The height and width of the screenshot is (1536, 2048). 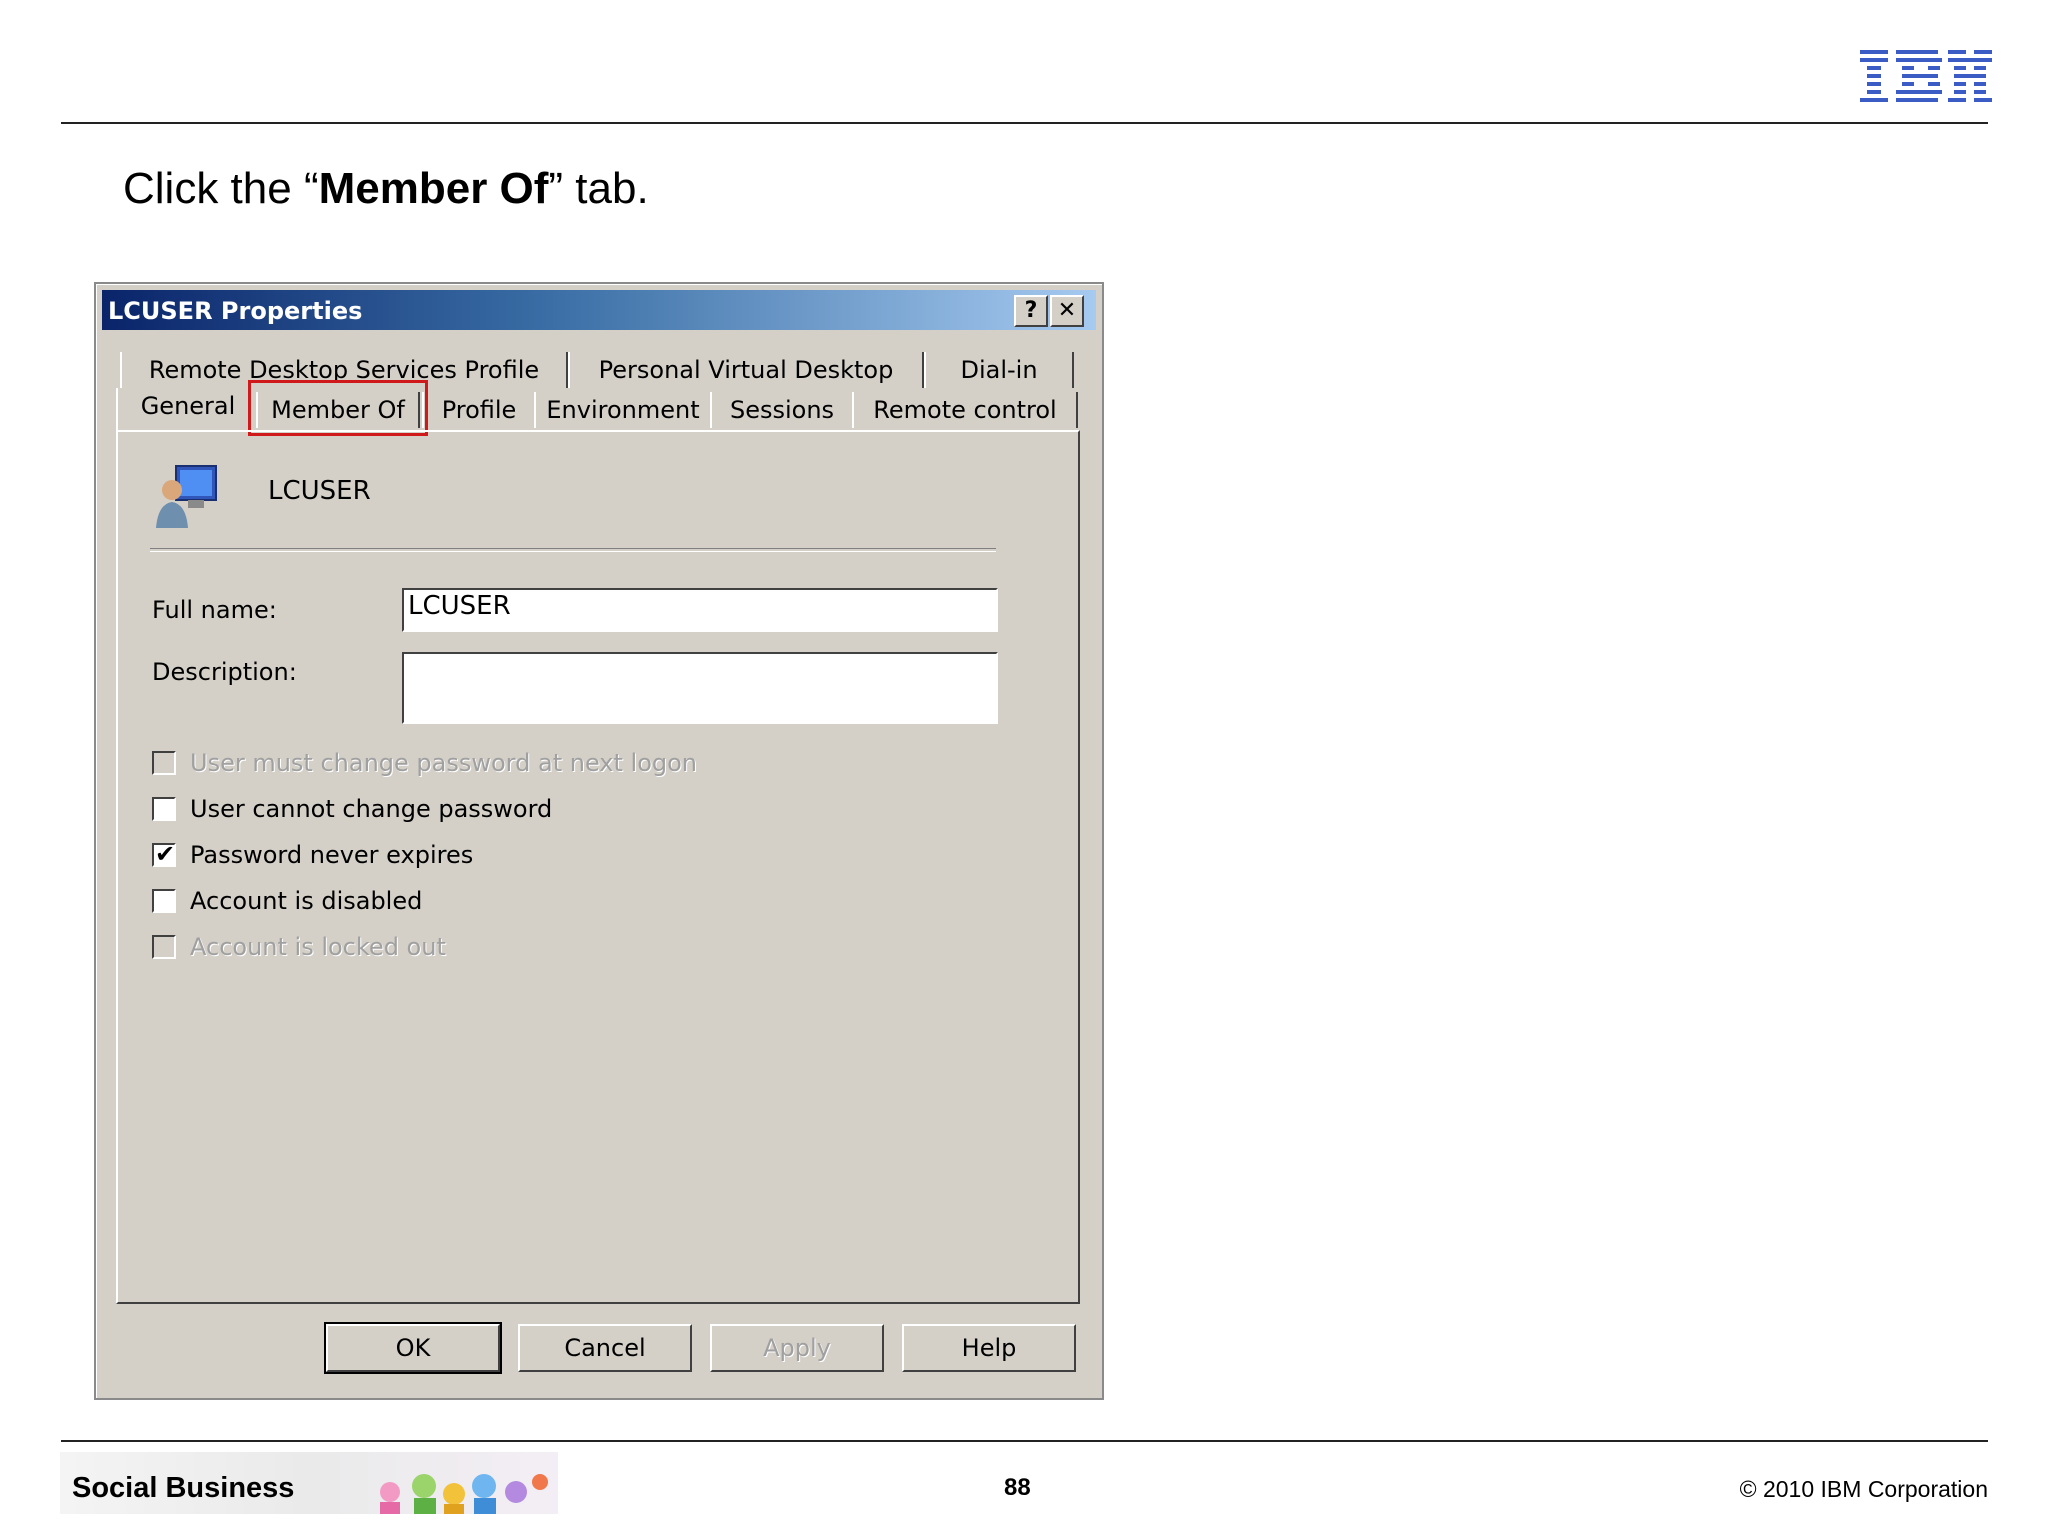 What do you see at coordinates (623, 410) in the screenshot?
I see `tab-environment: Environment` at bounding box center [623, 410].